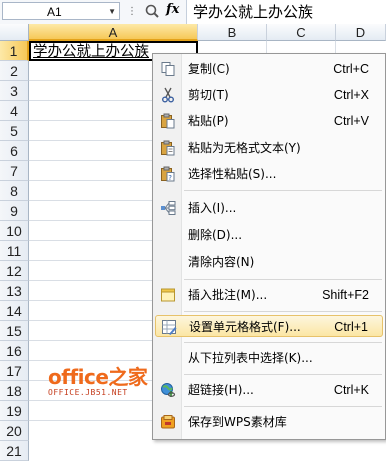 Image resolution: width=386 pixels, height=461 pixels. Describe the element at coordinates (14, 71) in the screenshot. I see `row-header-2: 2` at that location.